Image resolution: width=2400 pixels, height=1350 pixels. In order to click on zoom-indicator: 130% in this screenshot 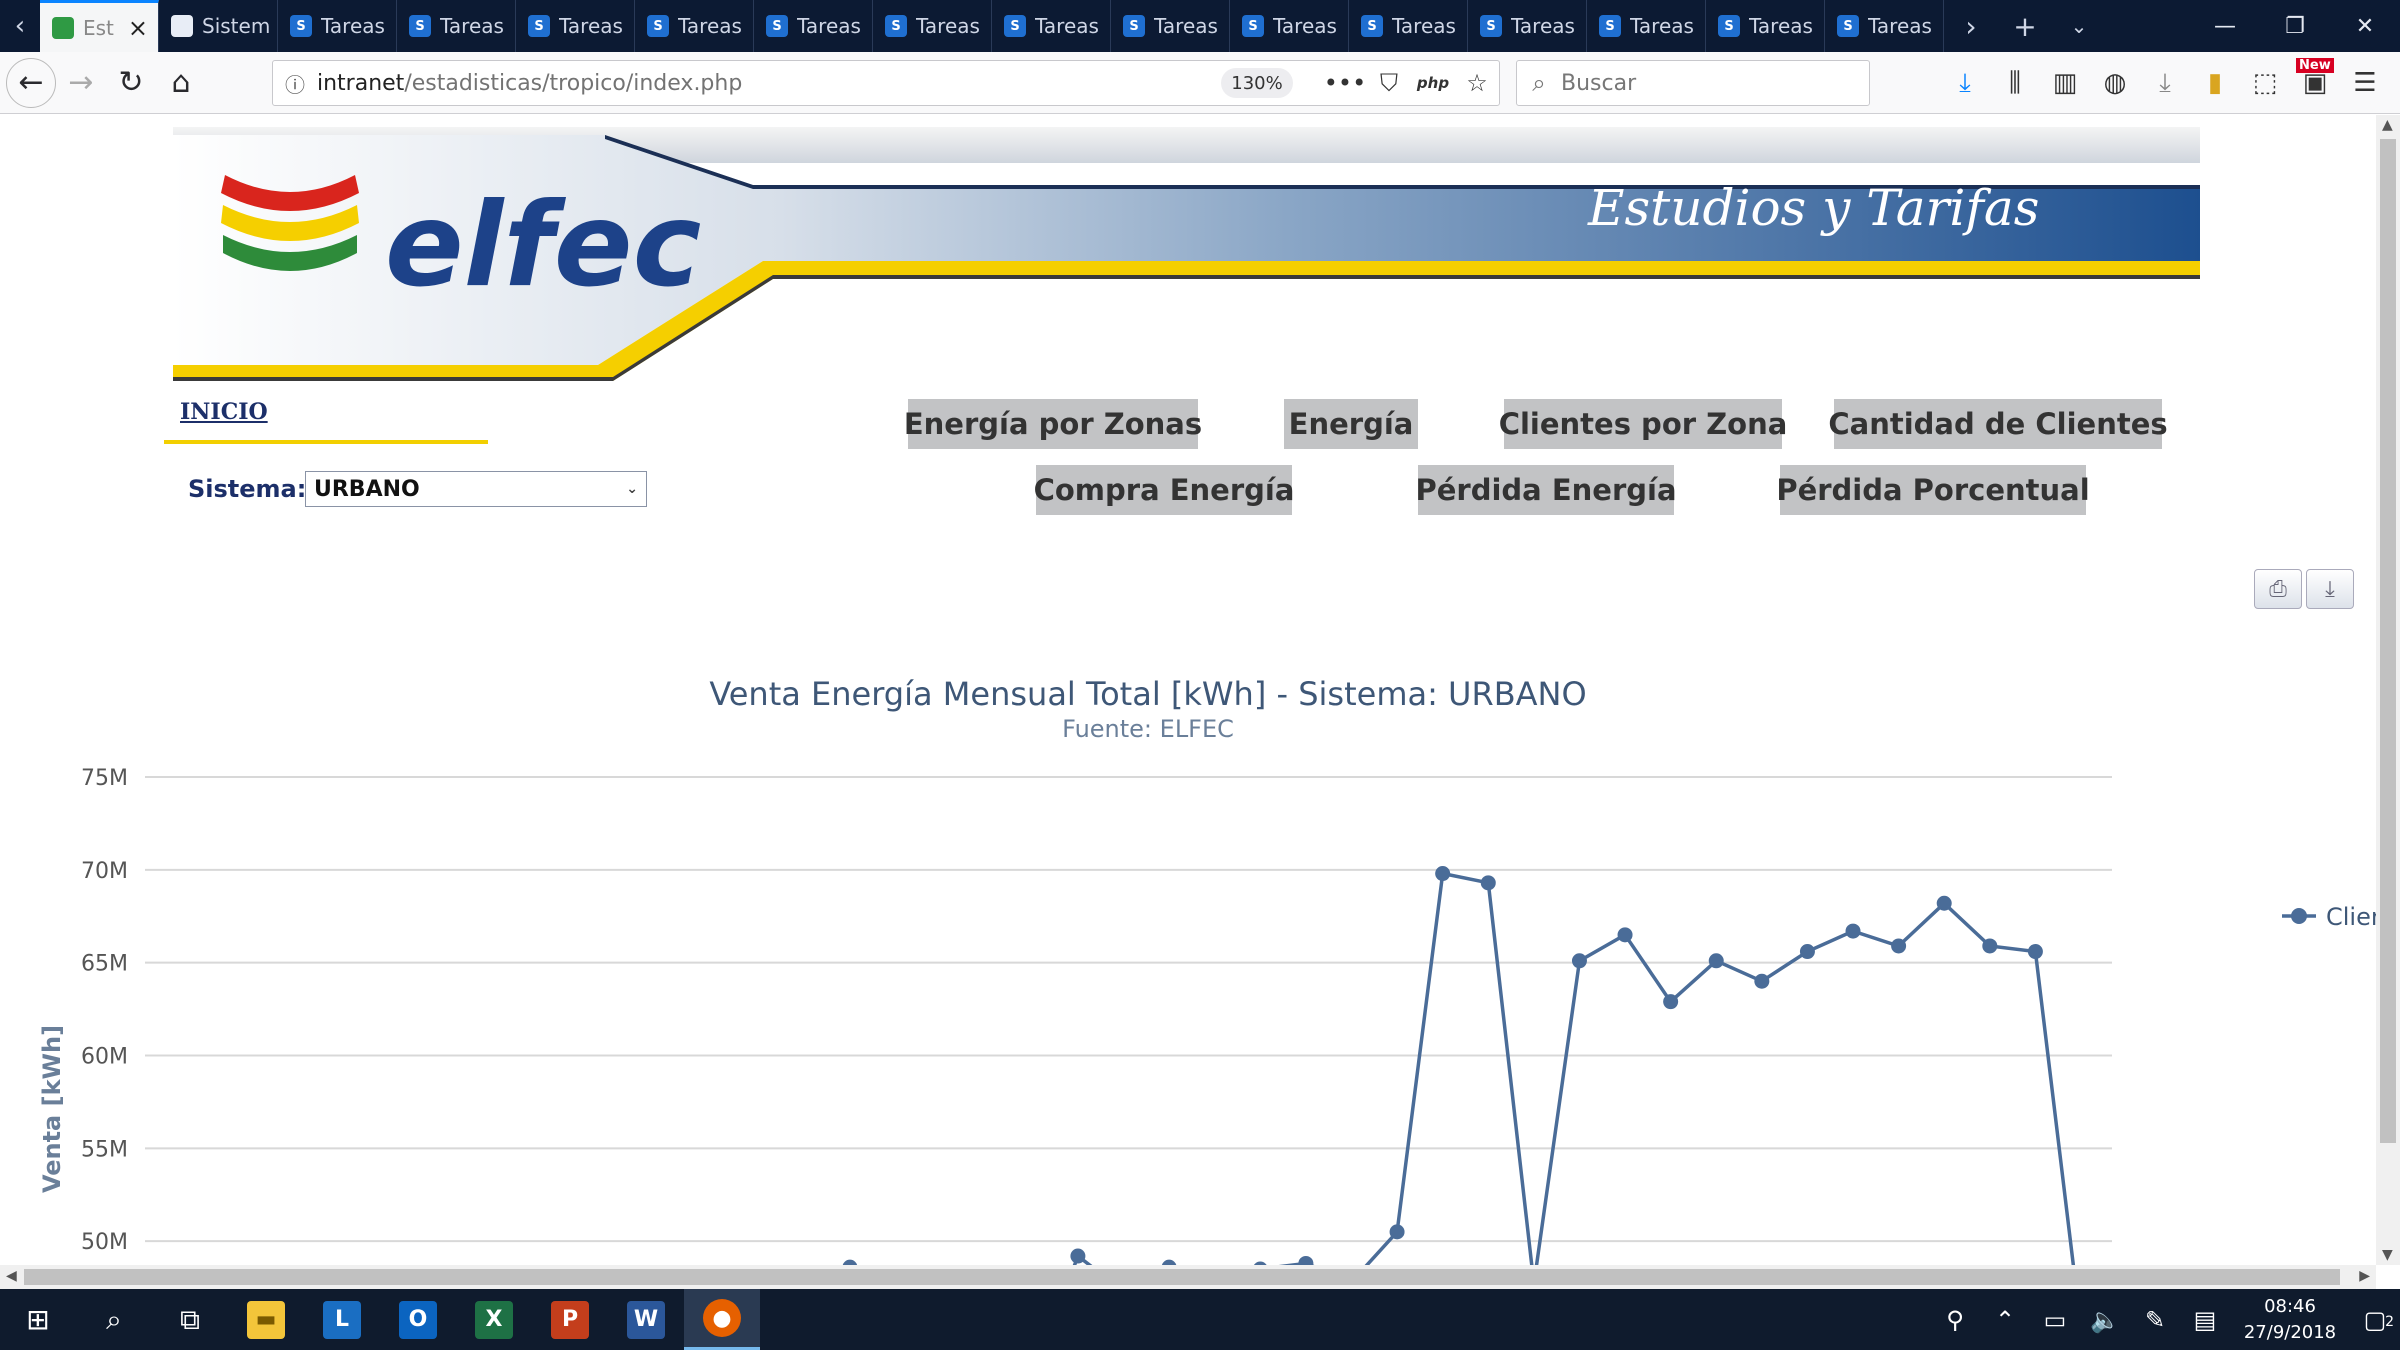, I will do `click(1257, 83)`.